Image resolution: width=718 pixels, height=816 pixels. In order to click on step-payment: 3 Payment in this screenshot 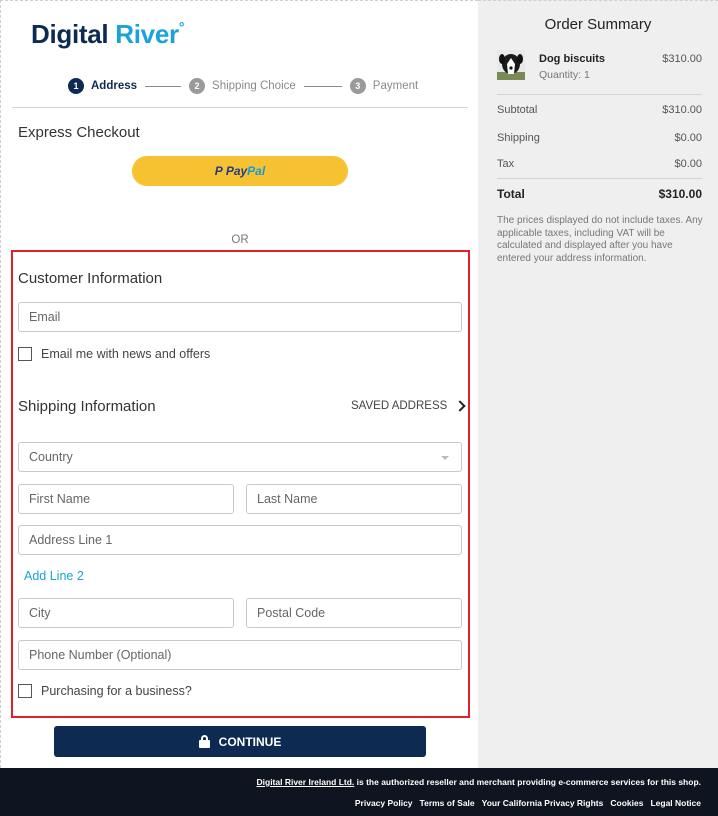, I will do `click(384, 86)`.